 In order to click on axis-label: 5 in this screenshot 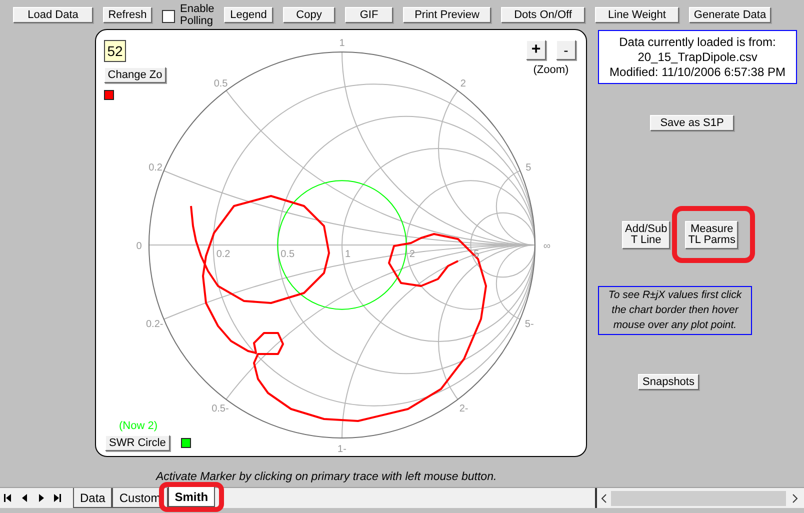, I will do `click(529, 168)`.